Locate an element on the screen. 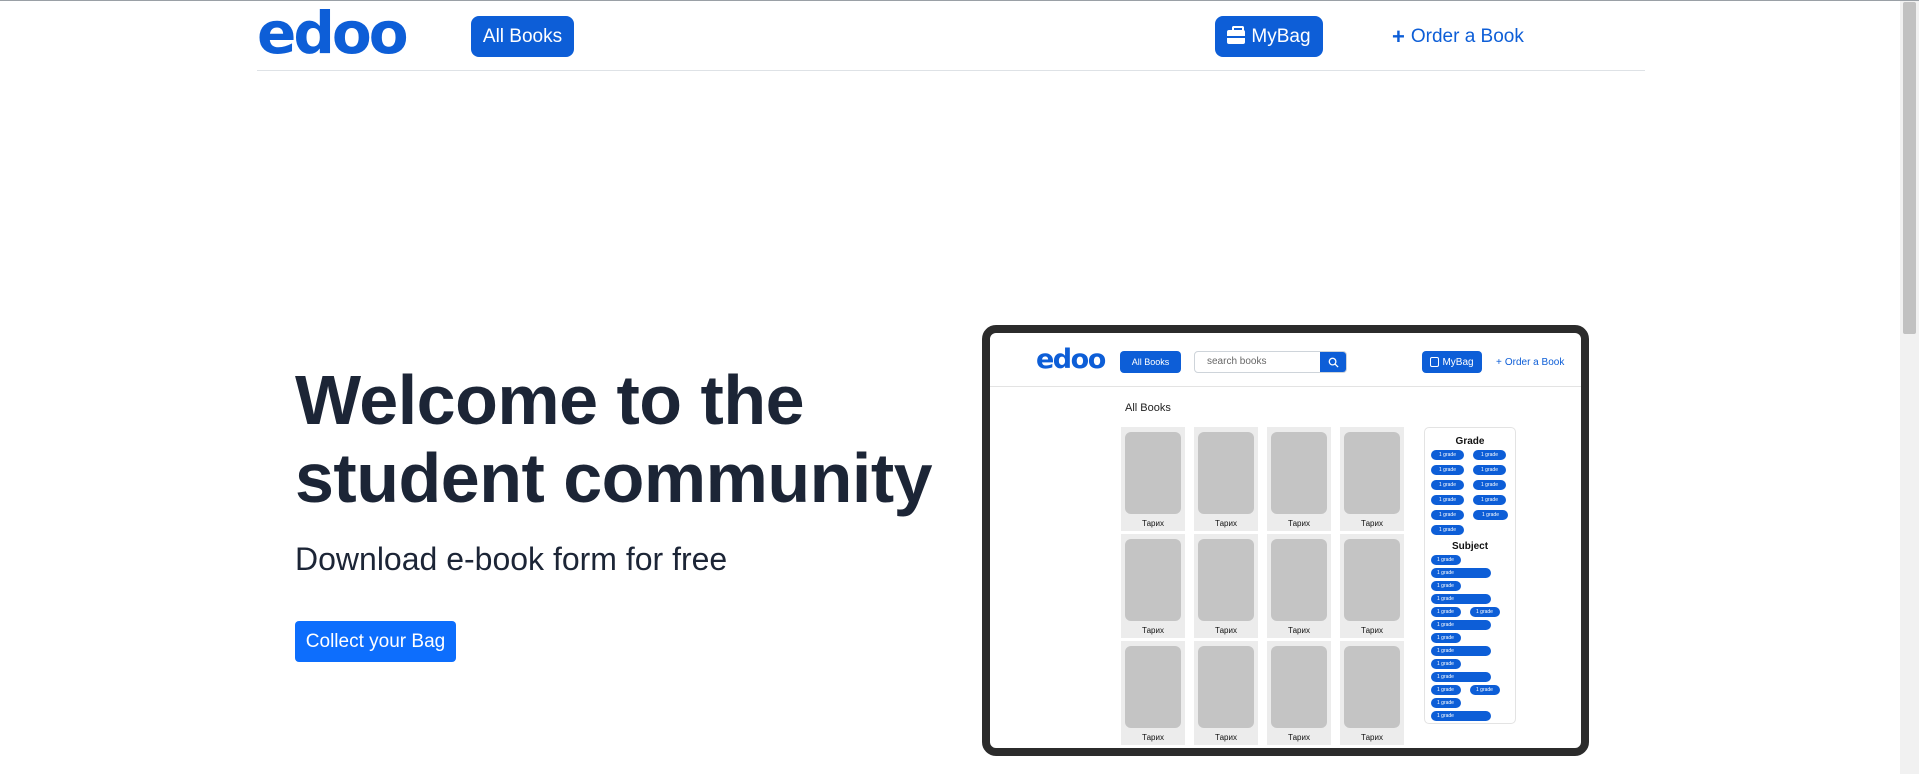 The image size is (1919, 774). all-books-button: All Books is located at coordinates (522, 36).